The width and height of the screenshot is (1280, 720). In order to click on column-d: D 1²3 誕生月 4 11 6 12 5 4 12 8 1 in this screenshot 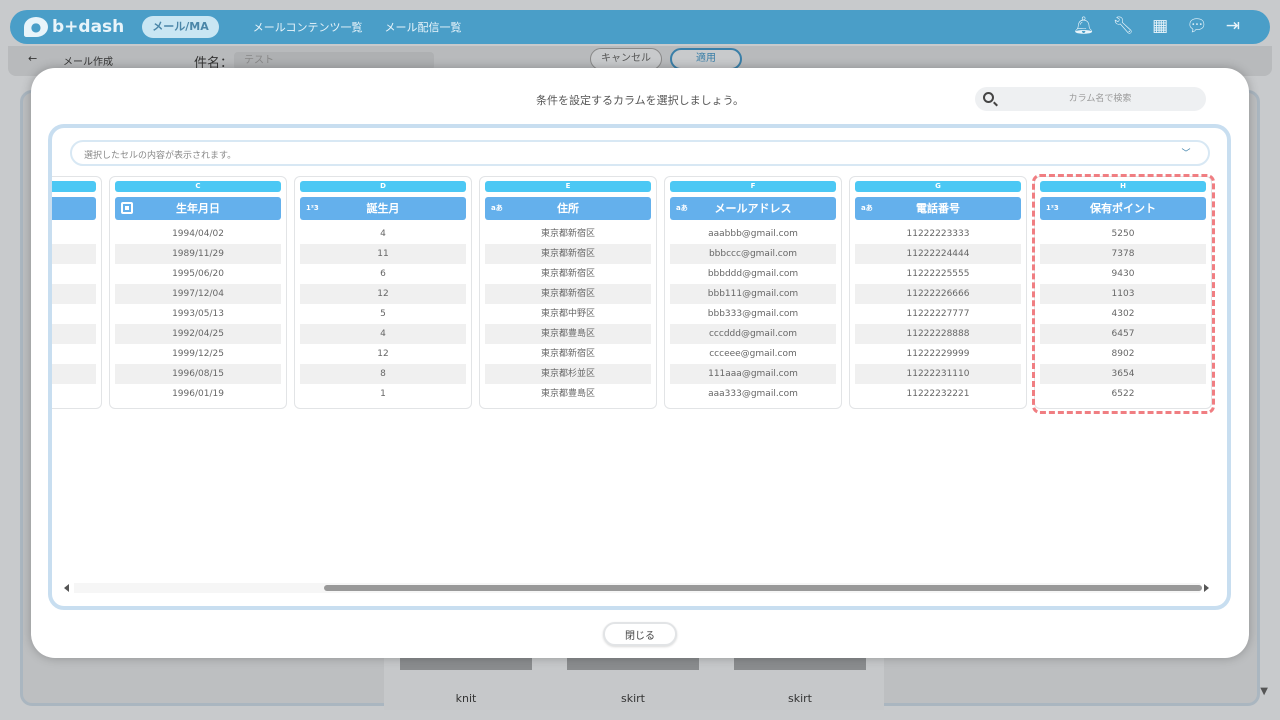, I will do `click(383, 292)`.